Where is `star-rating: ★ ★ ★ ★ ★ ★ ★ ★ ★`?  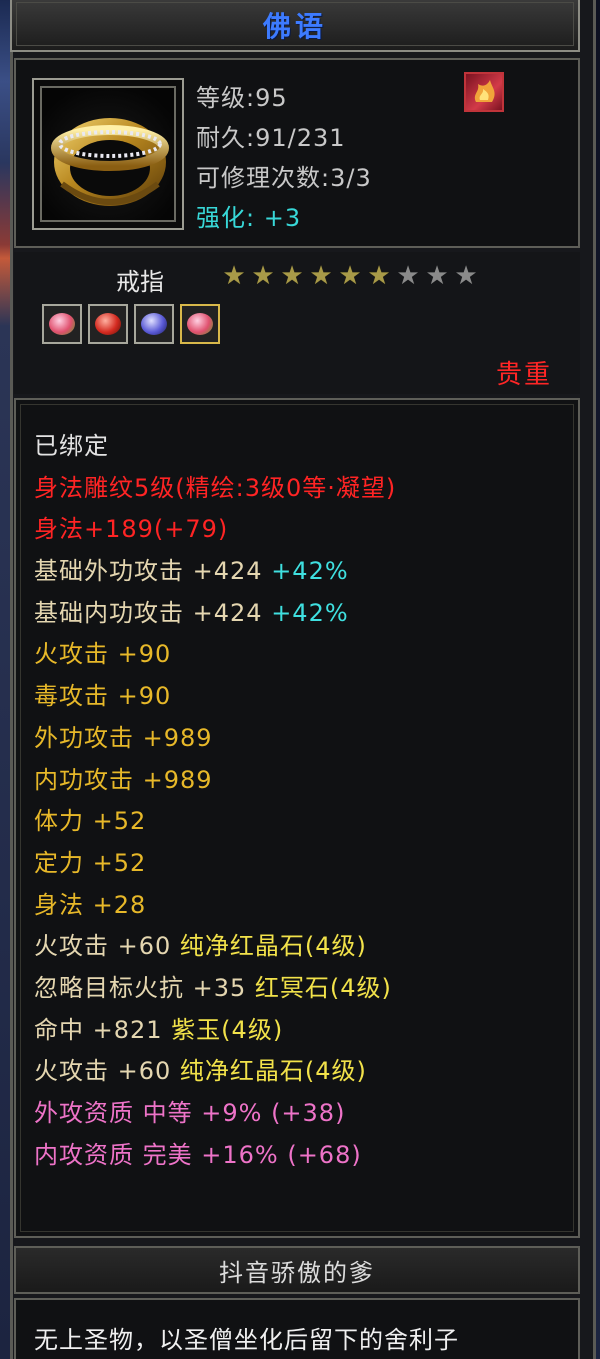
star-rating: ★ ★ ★ ★ ★ ★ ★ ★ ★ is located at coordinates (350, 276).